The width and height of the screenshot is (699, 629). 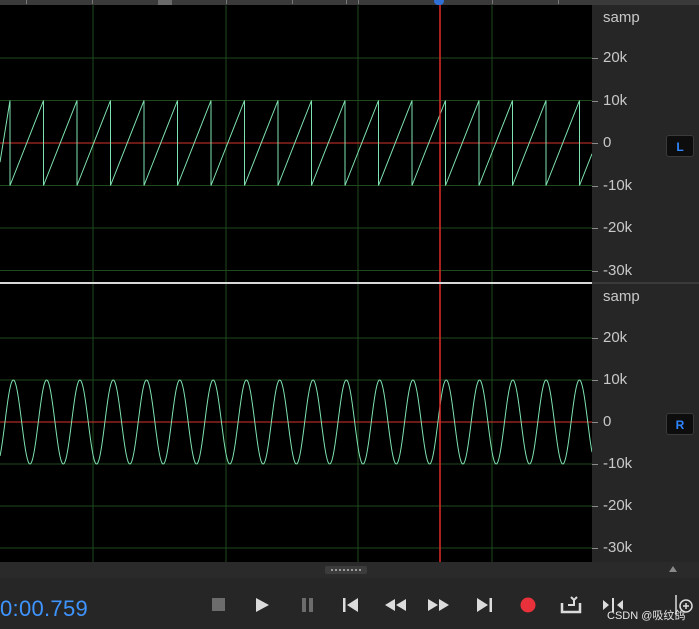 I want to click on play-icon, so click(x=262, y=605).